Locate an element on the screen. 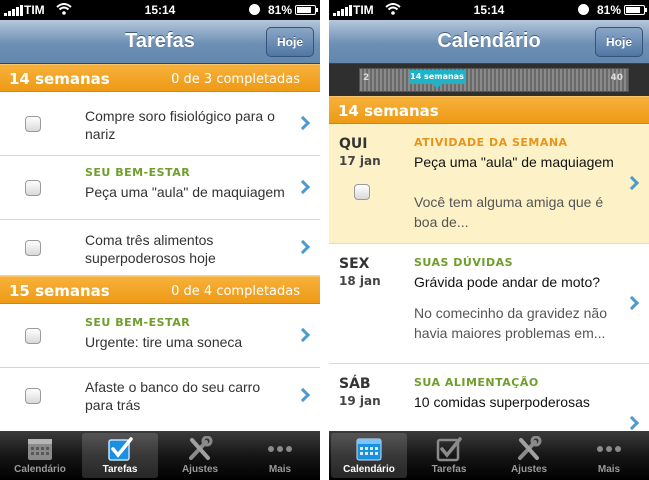  navigation-bar: Calendário Hoje is located at coordinates (489, 42).